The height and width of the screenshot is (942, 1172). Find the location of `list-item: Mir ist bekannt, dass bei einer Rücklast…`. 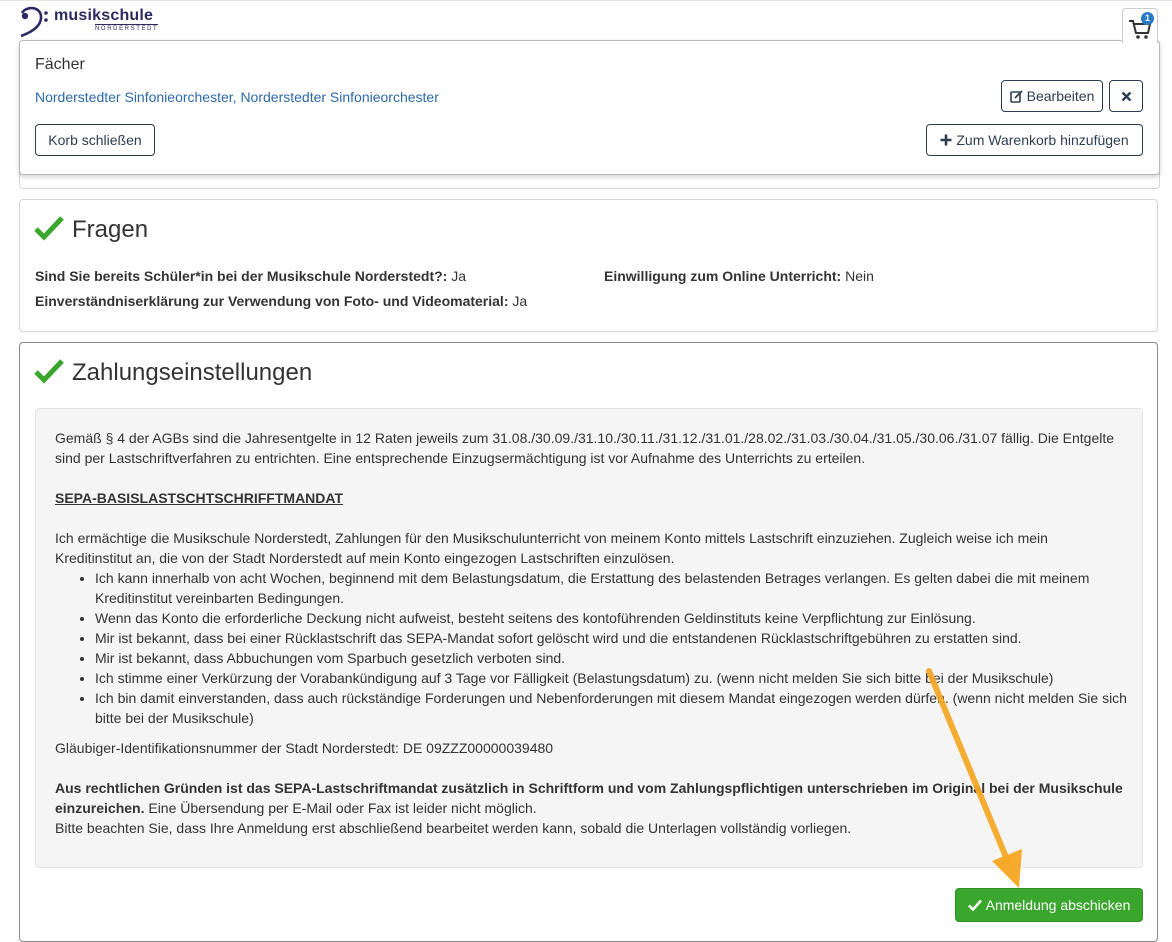

list-item: Mir ist bekannt, dass bei einer Rücklast… is located at coordinates (625, 638).